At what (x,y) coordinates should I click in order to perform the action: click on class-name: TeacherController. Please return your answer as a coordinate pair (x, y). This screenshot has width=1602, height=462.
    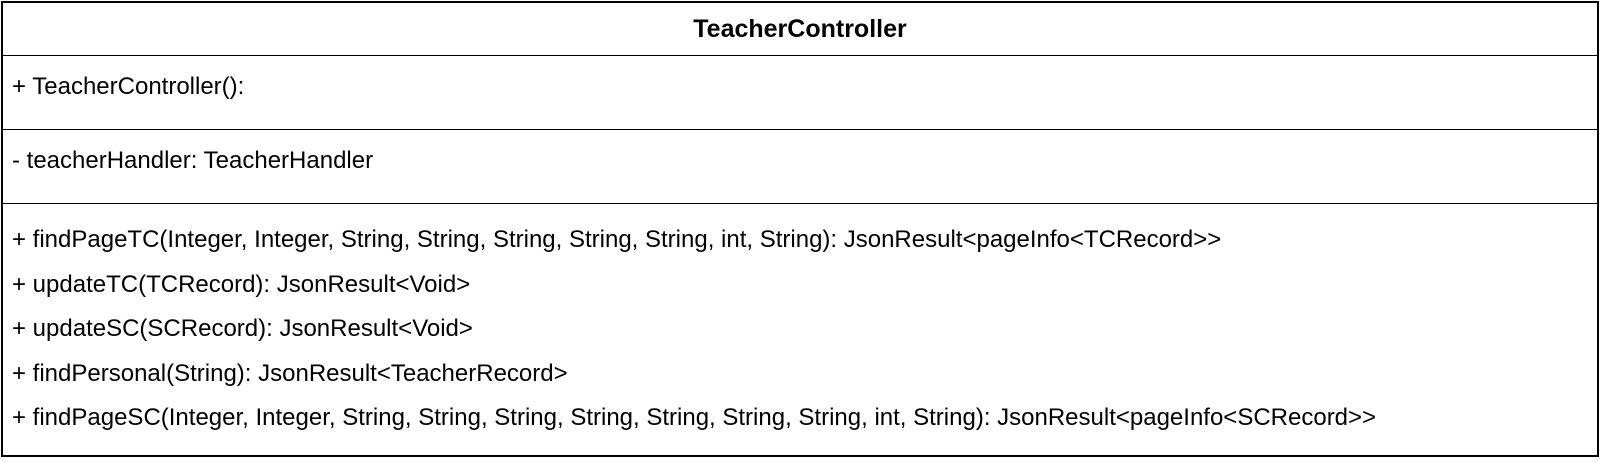
    Looking at the image, I should click on (800, 29).